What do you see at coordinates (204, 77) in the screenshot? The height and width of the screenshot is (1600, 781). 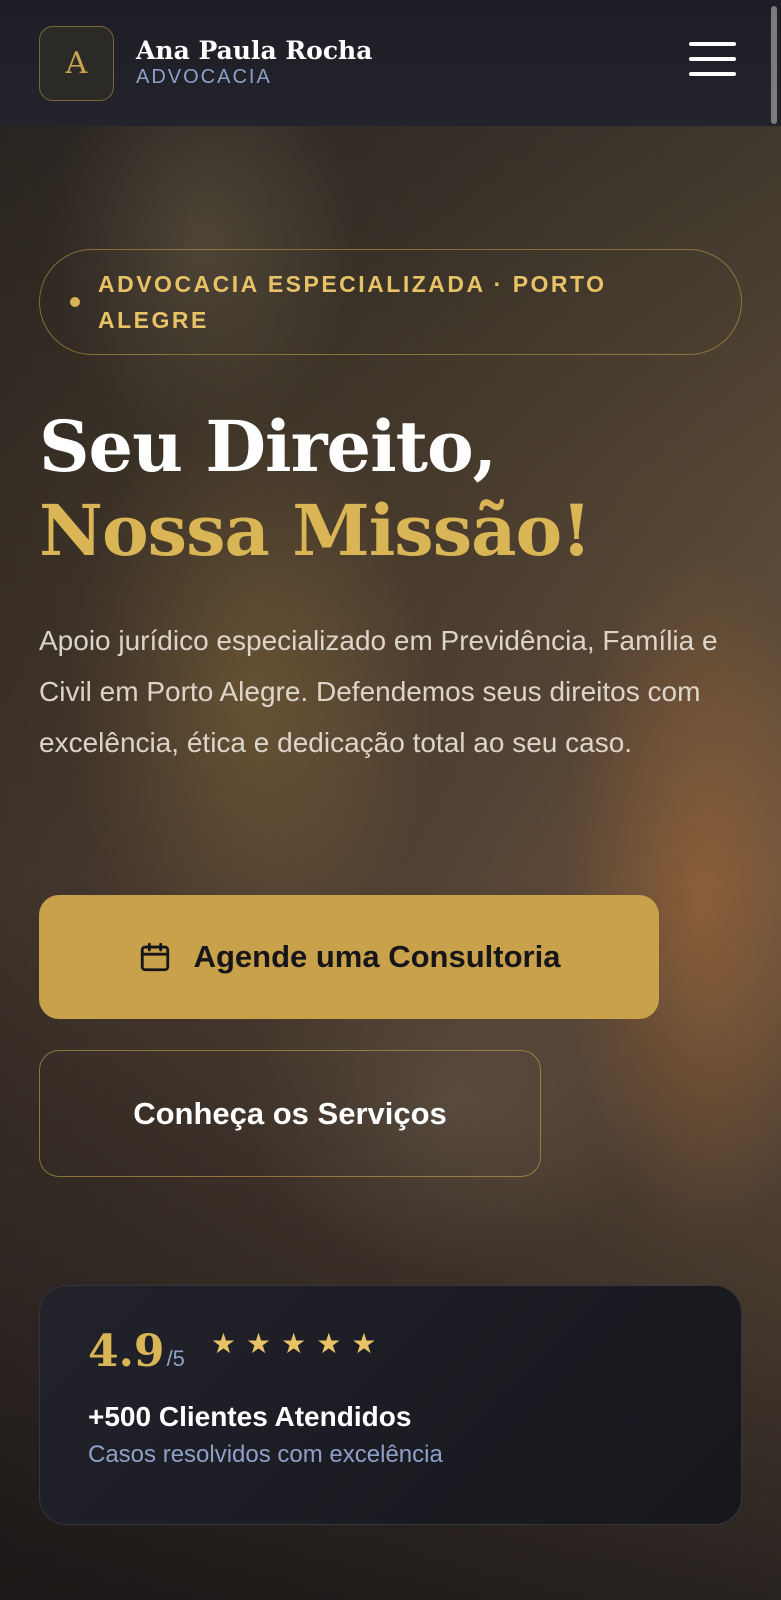 I see `brand-subtitle: ADVOCACIA` at bounding box center [204, 77].